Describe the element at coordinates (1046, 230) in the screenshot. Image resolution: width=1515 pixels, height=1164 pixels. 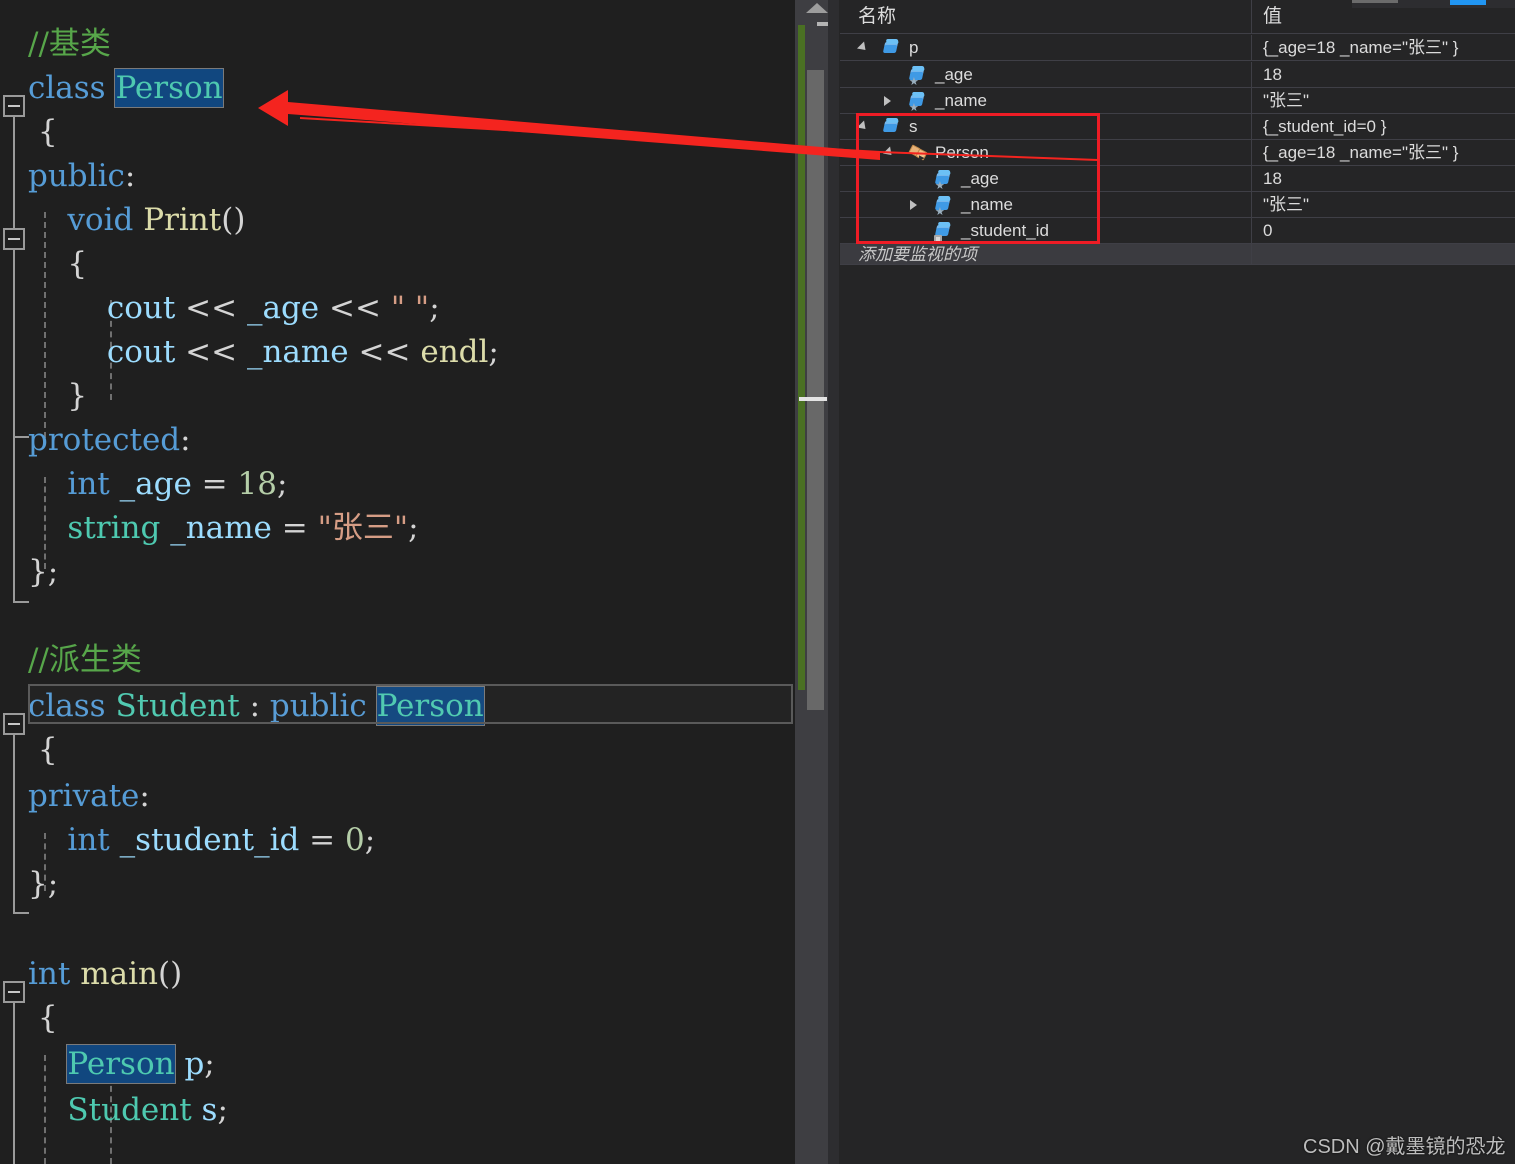
I see `watch-row-name-cell: _student_id` at that location.